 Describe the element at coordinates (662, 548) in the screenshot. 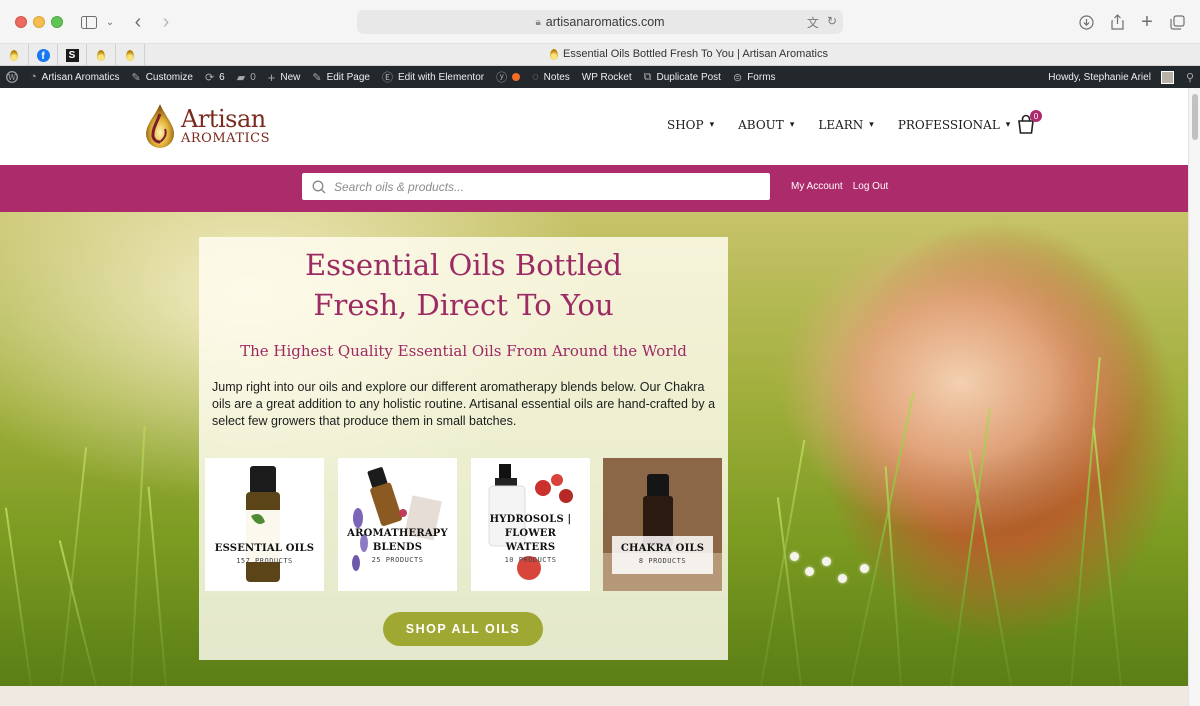

I see `category-name: CHAKRA OILS` at that location.